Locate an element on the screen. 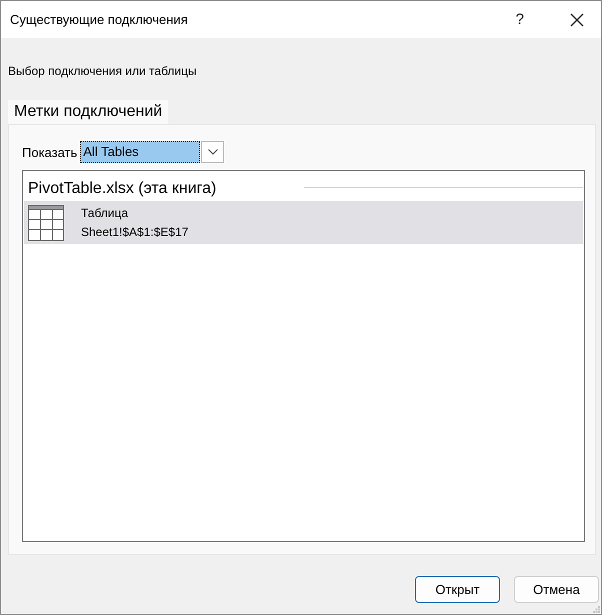 This screenshot has width=602, height=615. item-name: Таблица is located at coordinates (104, 213).